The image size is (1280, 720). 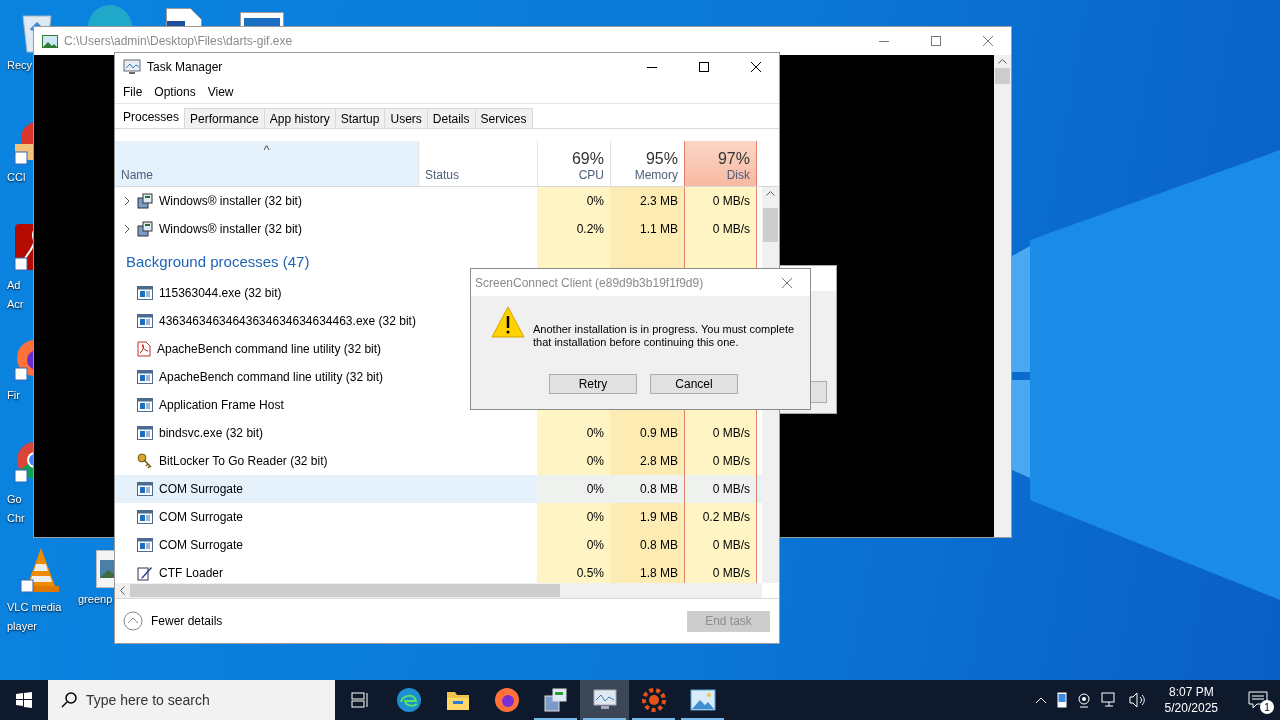 What do you see at coordinates (16, 177) in the screenshot?
I see `icon-label: CCl` at bounding box center [16, 177].